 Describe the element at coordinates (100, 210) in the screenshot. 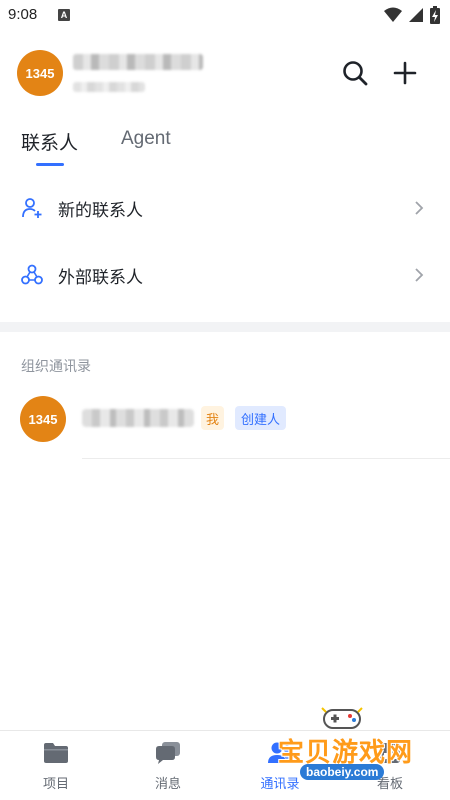

I see `new-contacts-label: 新的联系人` at that location.